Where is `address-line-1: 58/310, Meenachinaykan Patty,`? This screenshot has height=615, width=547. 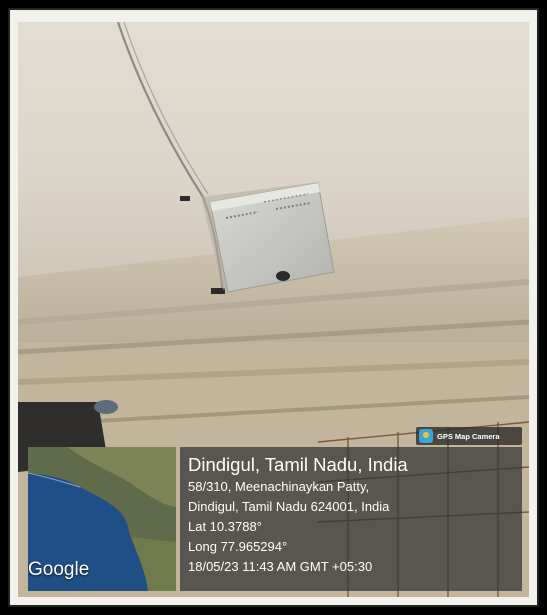
address-line-1: 58/310, Meenachinaykan Patty, is located at coordinates (279, 486).